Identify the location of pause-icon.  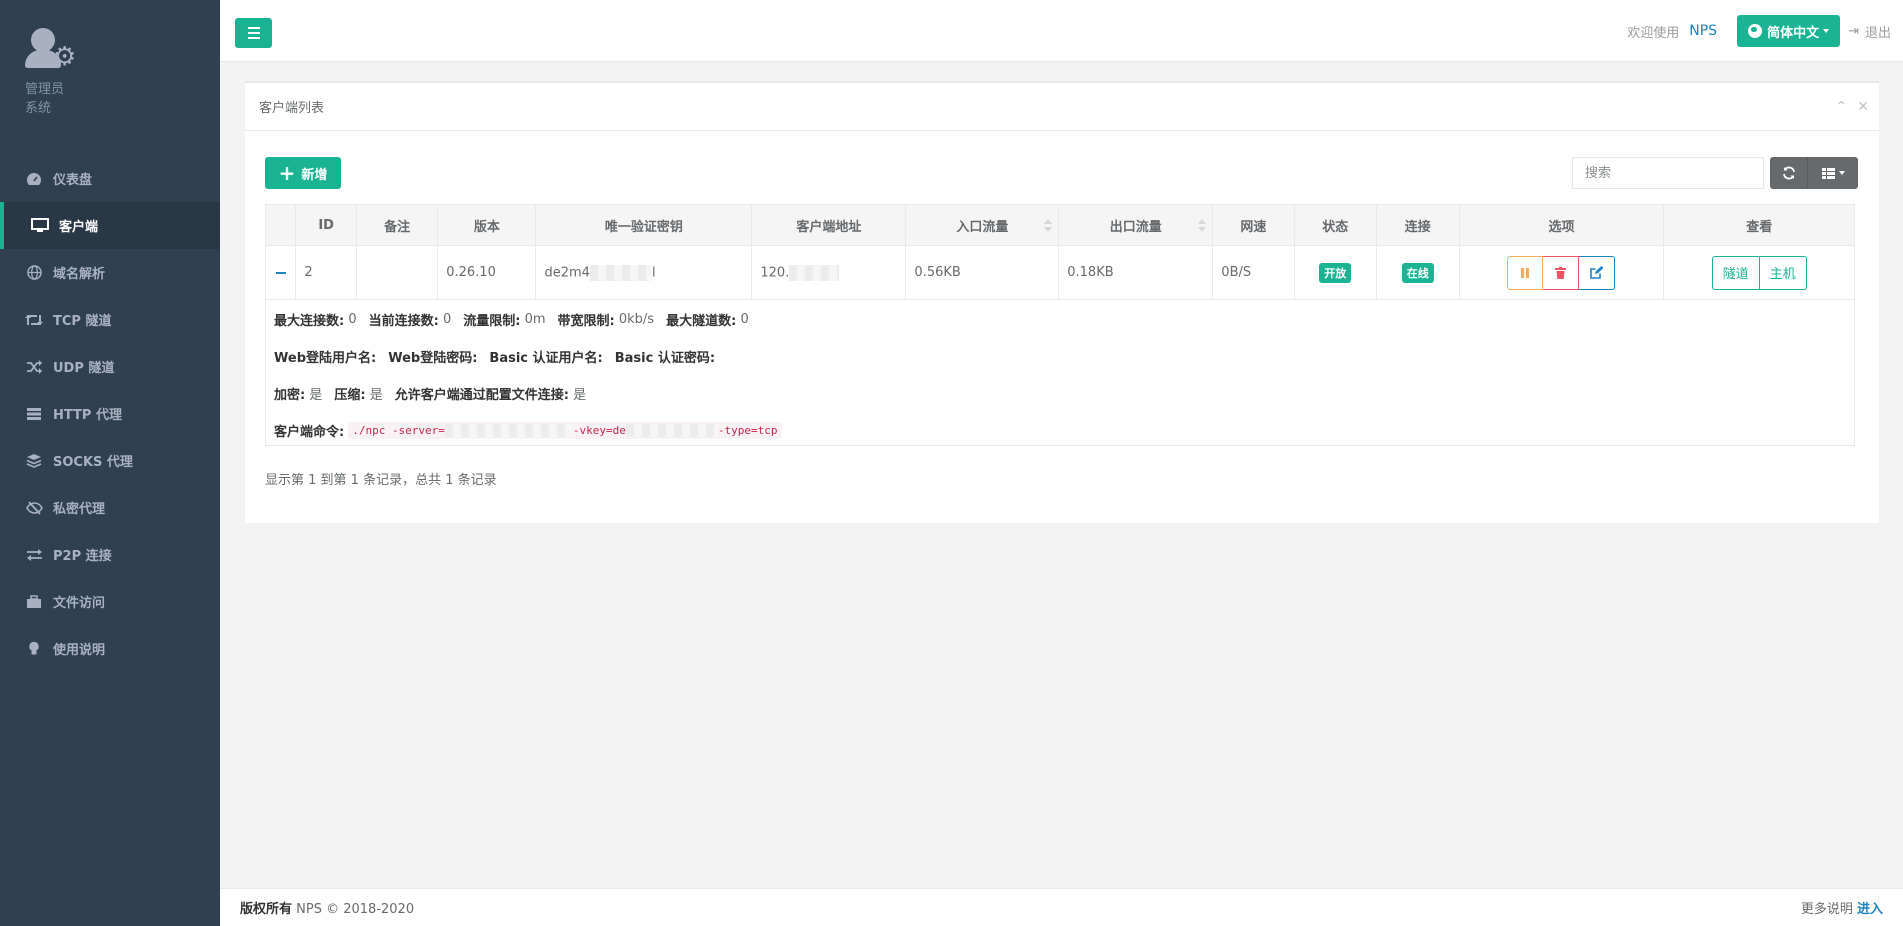
(1525, 272).